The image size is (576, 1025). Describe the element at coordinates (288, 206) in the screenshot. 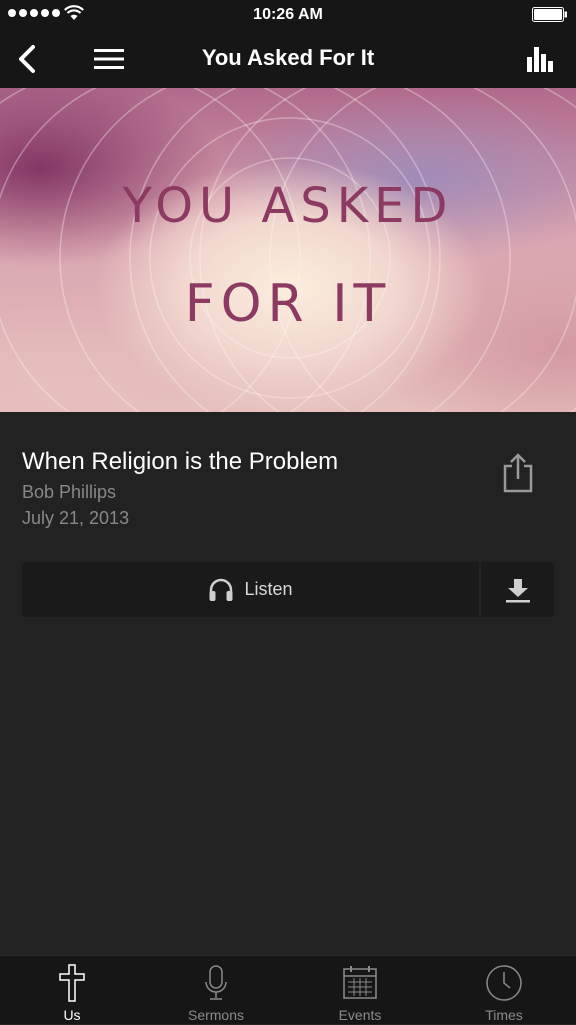

I see `artwork-title-line-1: YOU ASKED` at that location.